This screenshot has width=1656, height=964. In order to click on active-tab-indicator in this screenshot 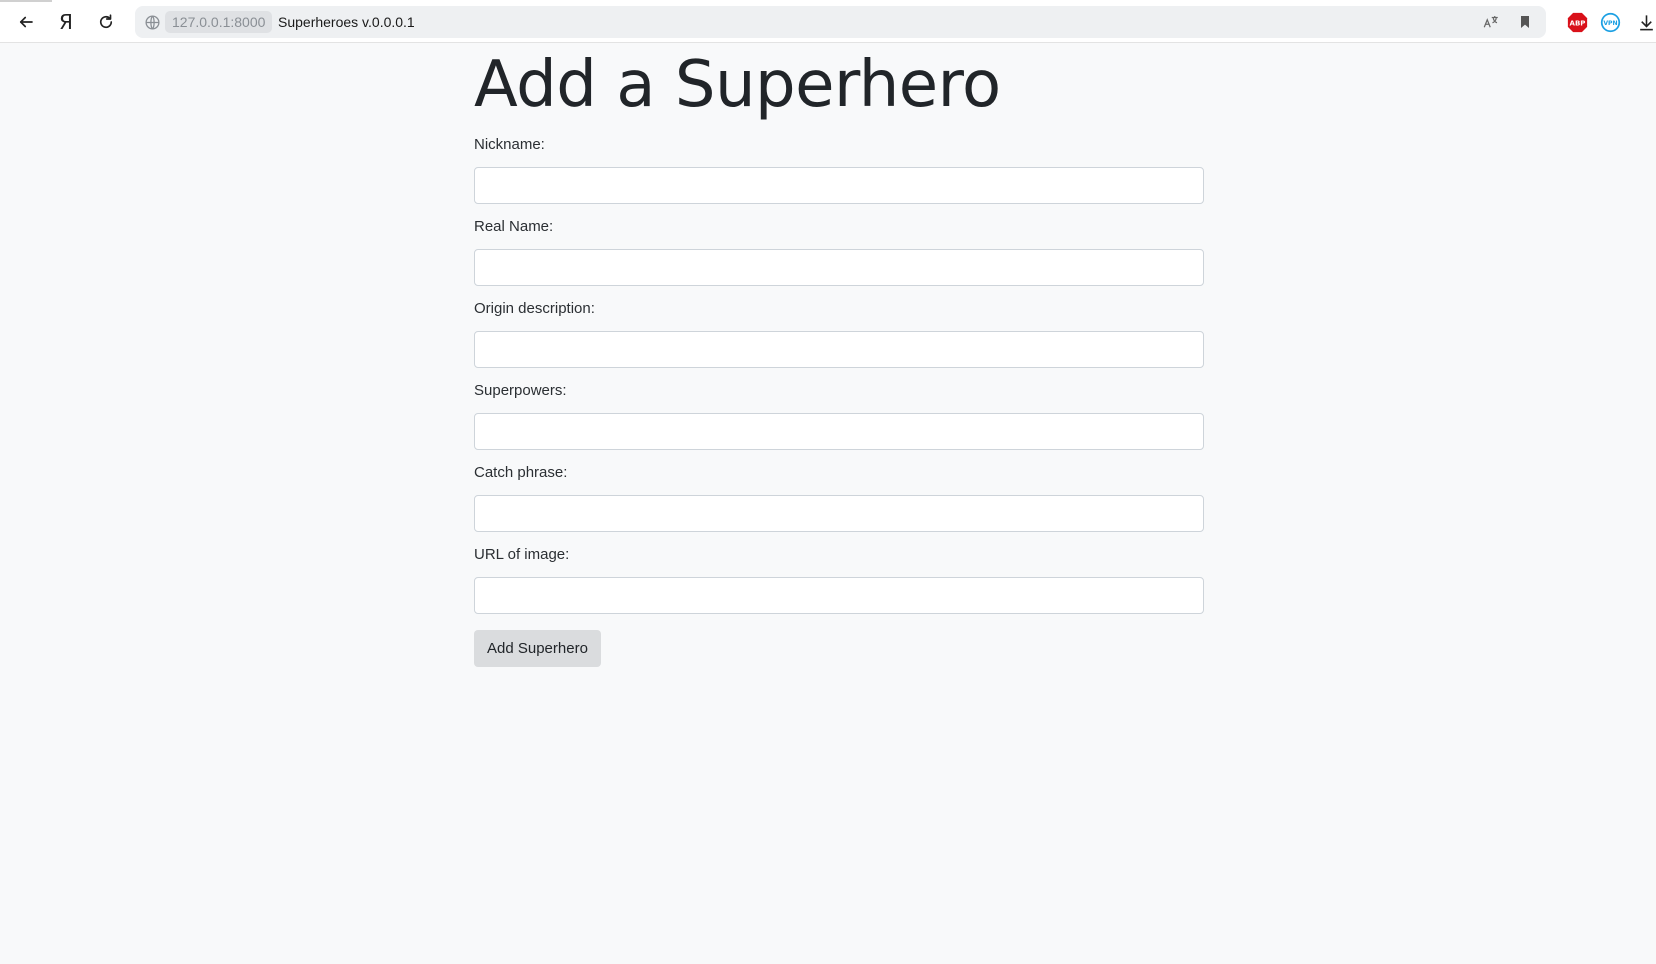, I will do `click(26, 1)`.